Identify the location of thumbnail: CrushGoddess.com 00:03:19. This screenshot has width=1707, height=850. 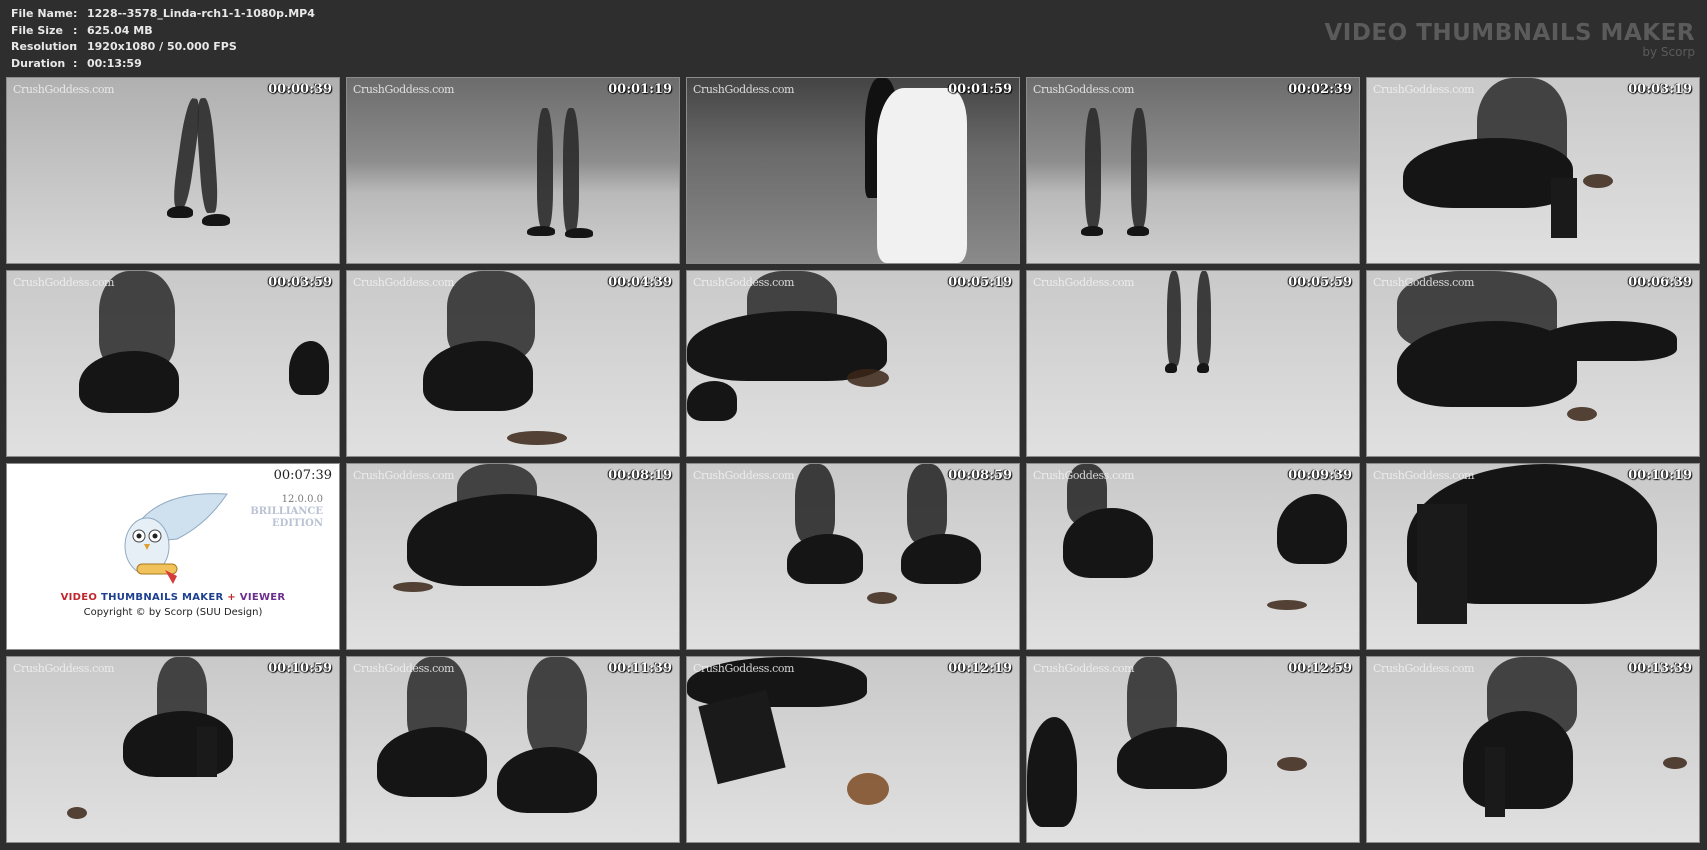
(1533, 170).